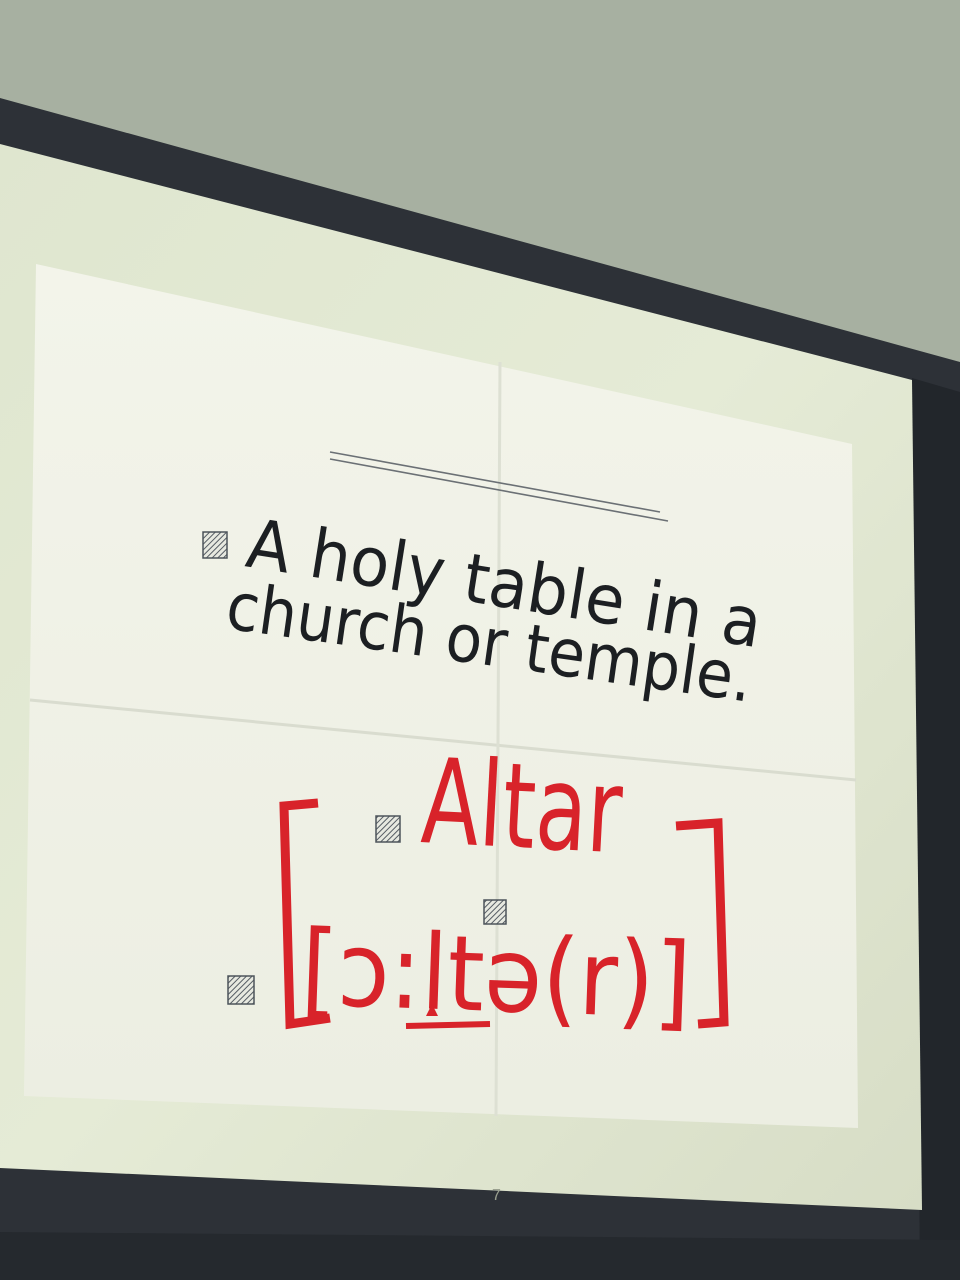  I want to click on monitor-bottom-strip, so click(480, 1256).